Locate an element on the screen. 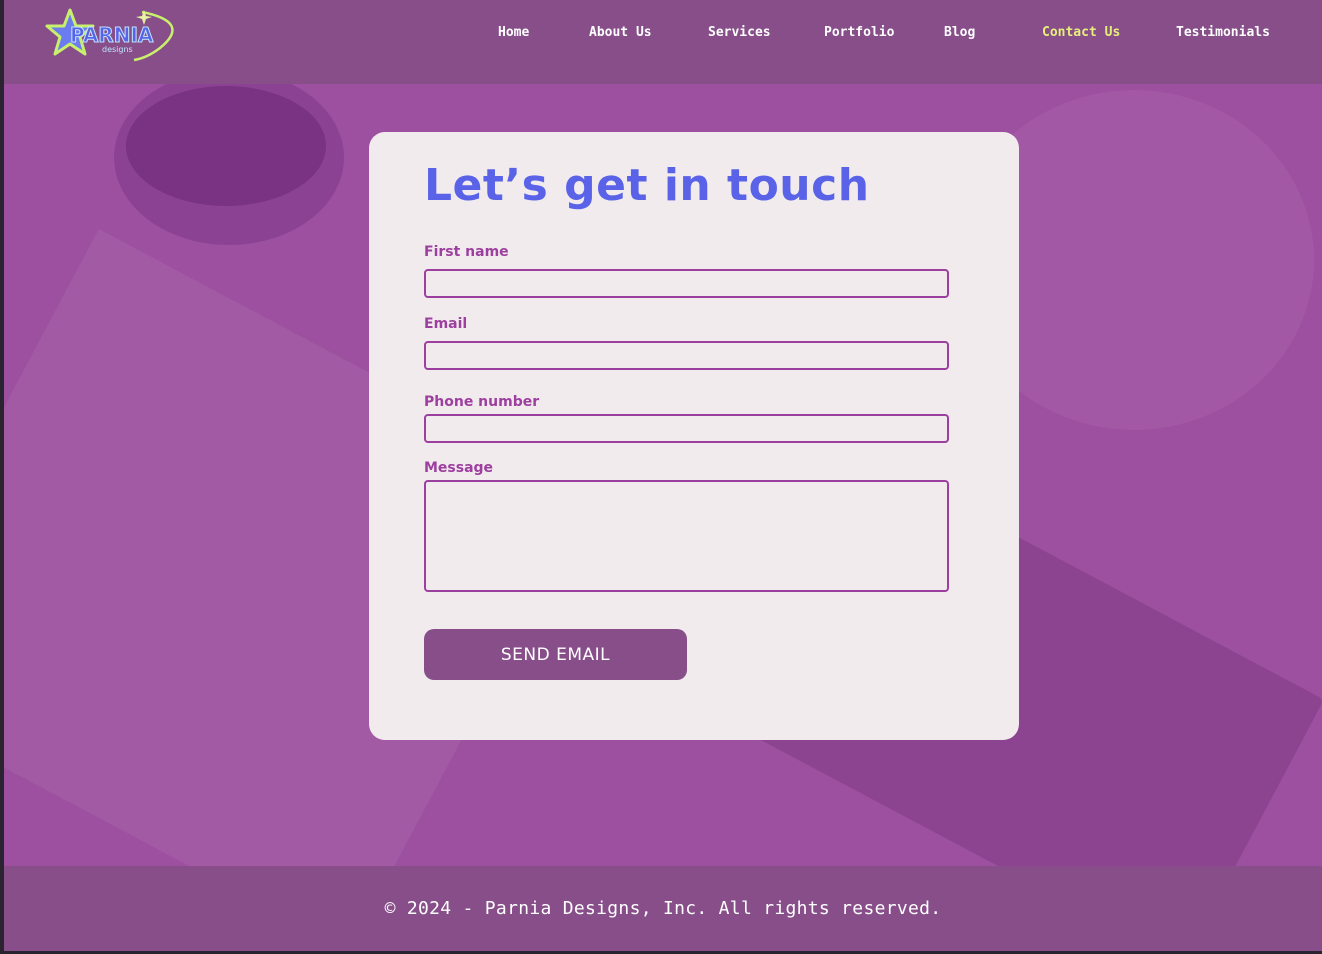 Image resolution: width=1322 pixels, height=954 pixels. phone-label: Phone number is located at coordinates (482, 402).